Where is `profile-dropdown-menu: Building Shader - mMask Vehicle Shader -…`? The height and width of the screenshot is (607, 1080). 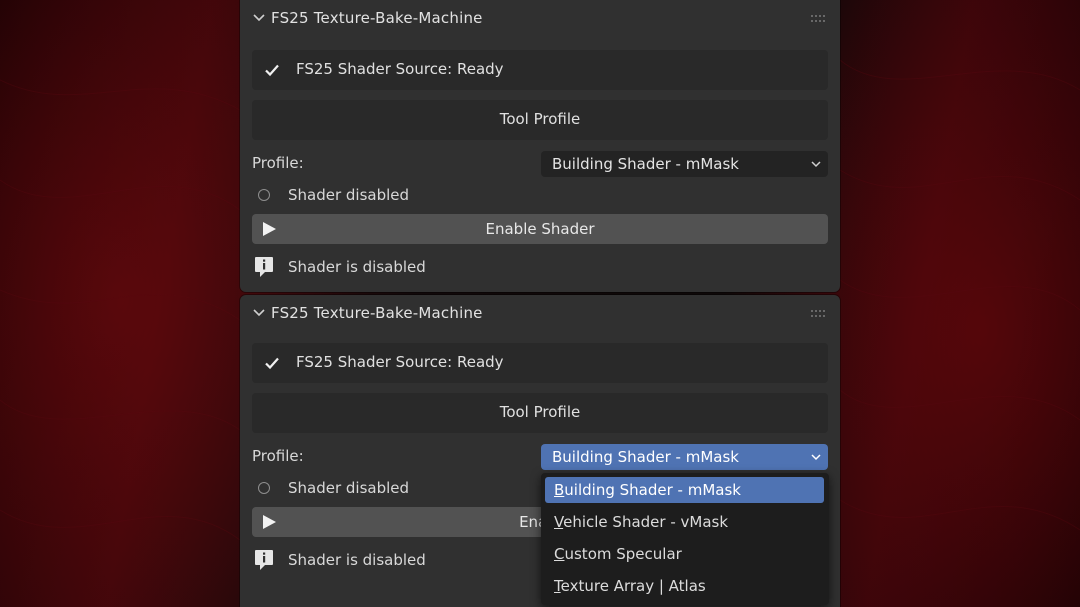
profile-dropdown-menu: Building Shader - mMask Vehicle Shader -… is located at coordinates (685, 539).